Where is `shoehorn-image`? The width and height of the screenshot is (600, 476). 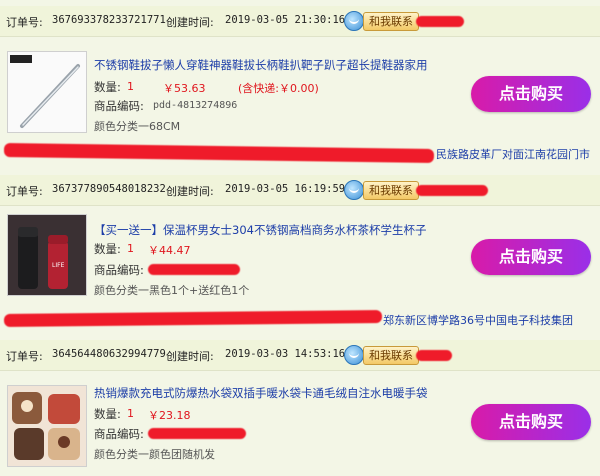 shoehorn-image is located at coordinates (47, 92).